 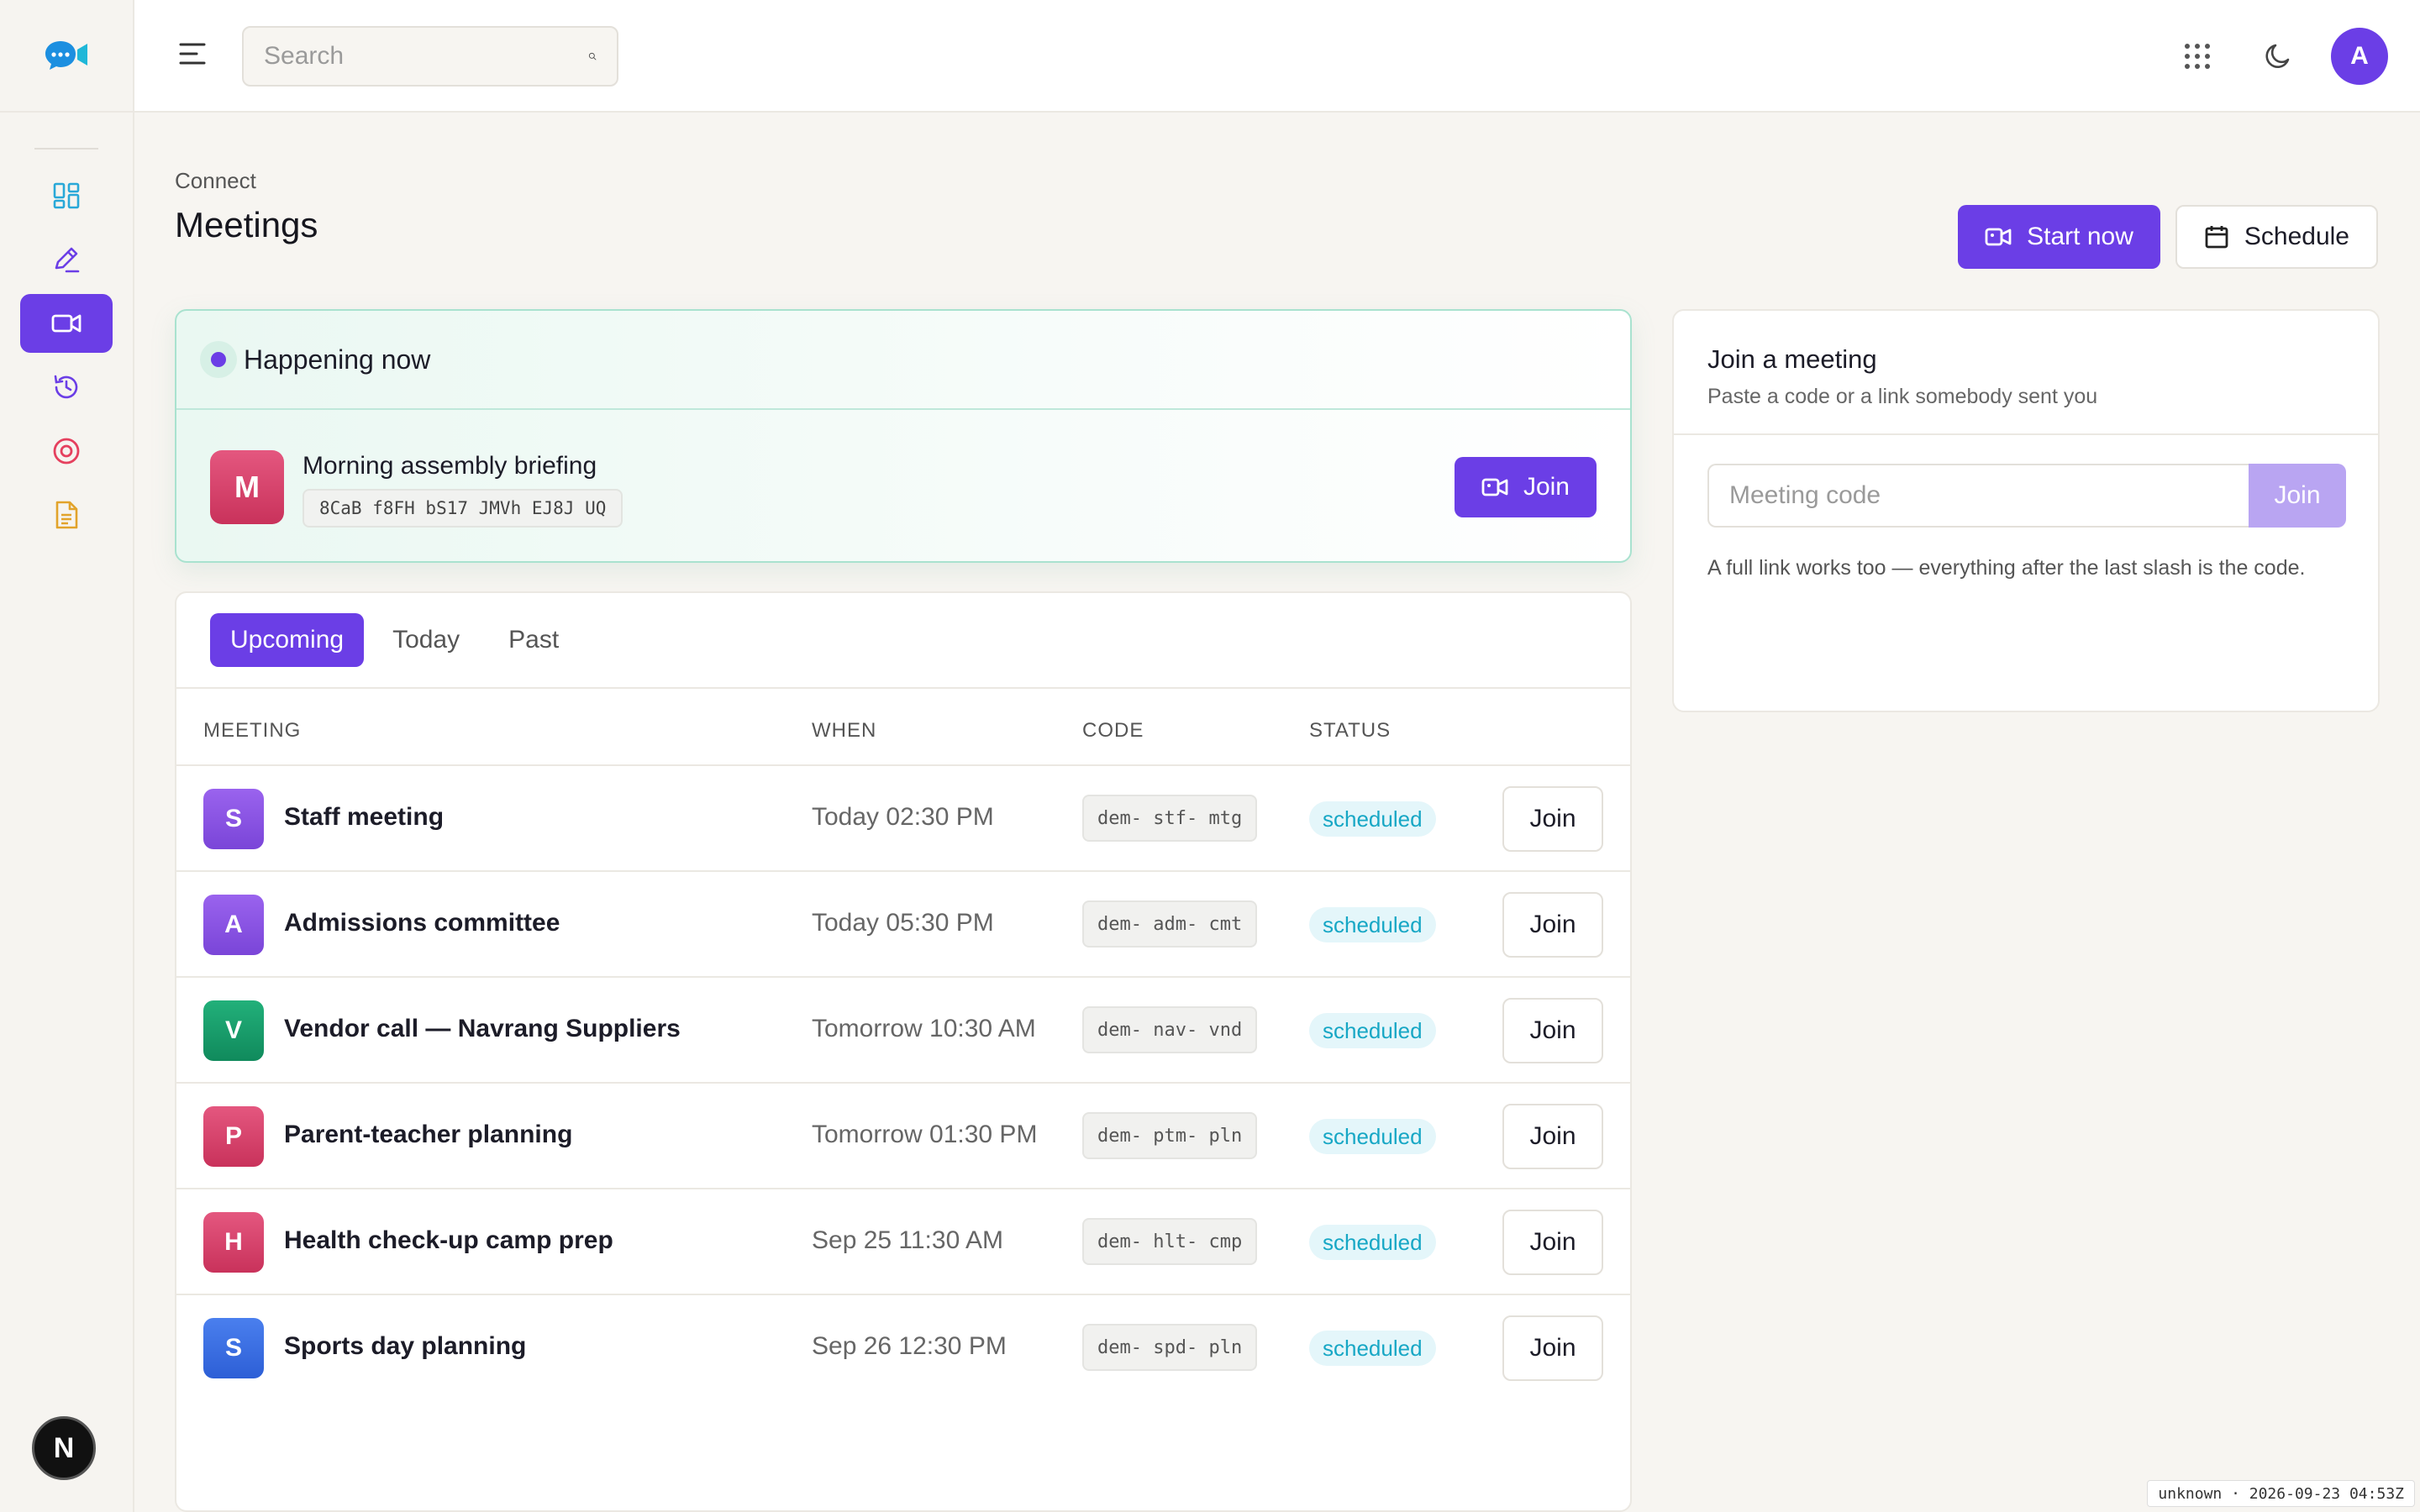 What do you see at coordinates (2296, 236) in the screenshot?
I see `schedule-label: Schedule` at bounding box center [2296, 236].